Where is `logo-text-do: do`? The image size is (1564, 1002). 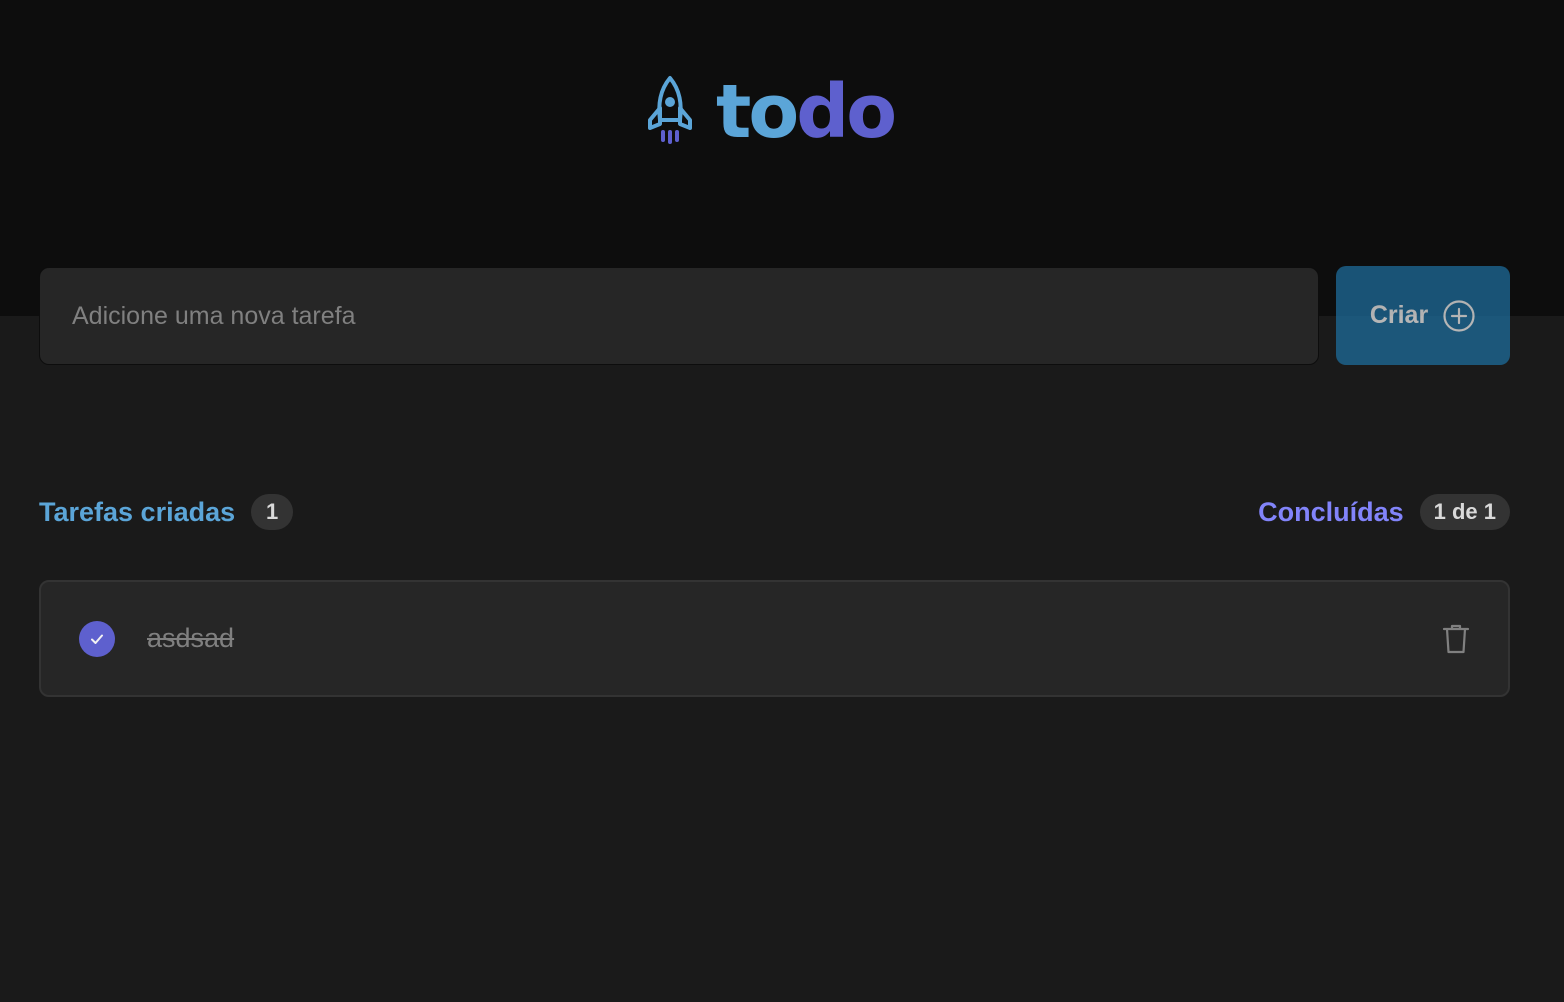 logo-text-do: do is located at coordinates (846, 112).